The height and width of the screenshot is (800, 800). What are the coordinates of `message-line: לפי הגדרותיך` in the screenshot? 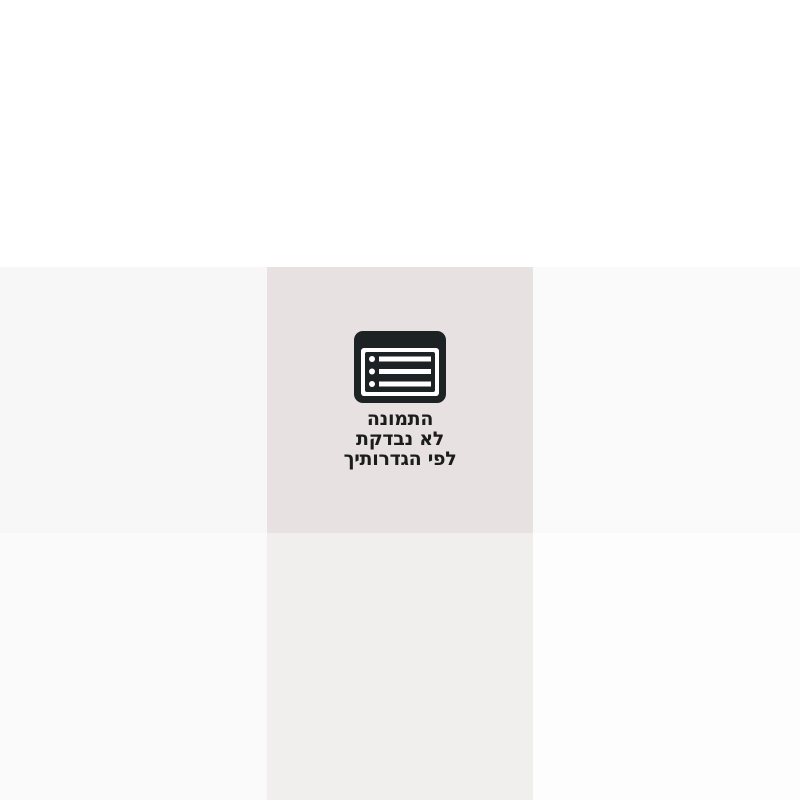 It's located at (400, 459).